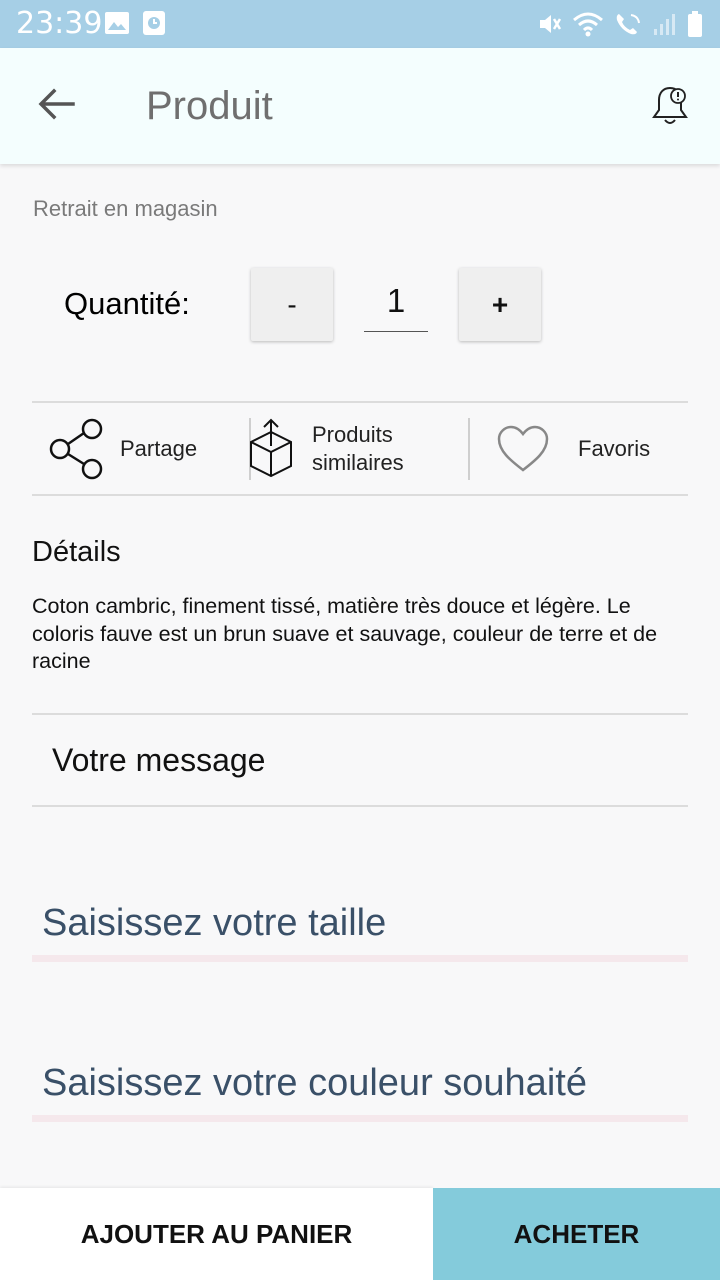  I want to click on box-icon, so click(271, 448).